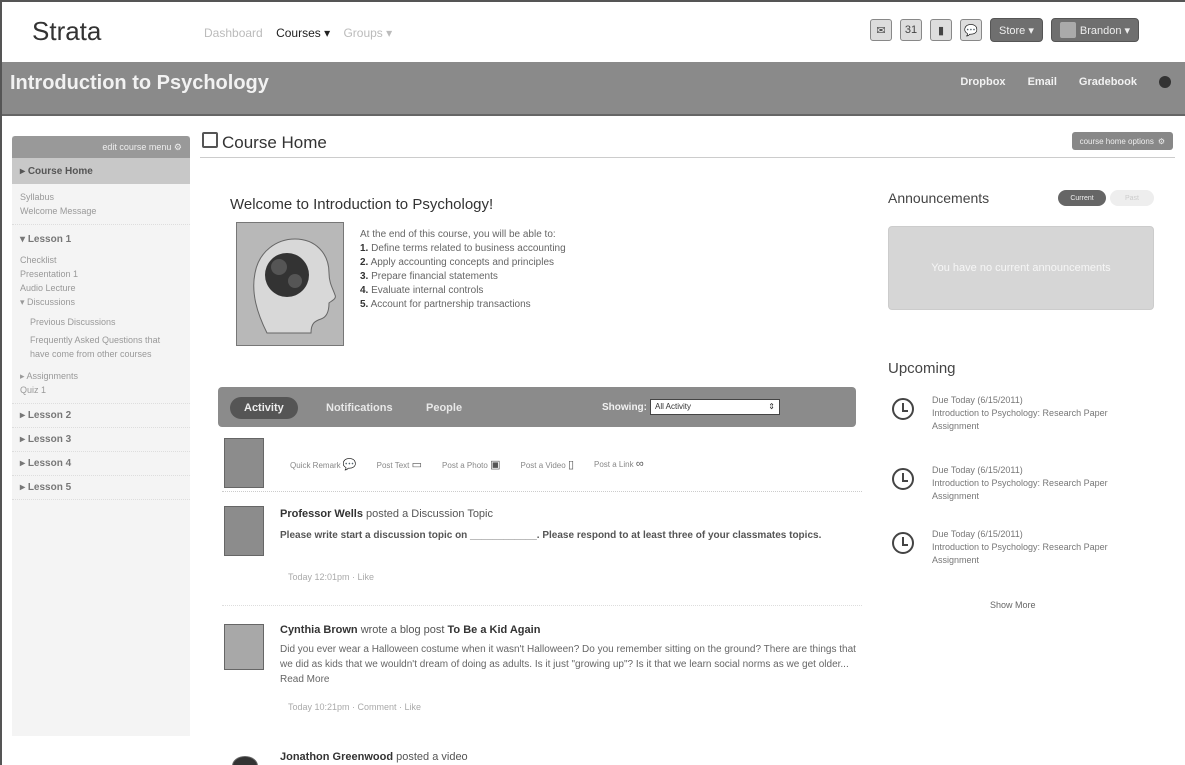 This screenshot has width=1185, height=765. What do you see at coordinates (494, 630) in the screenshot?
I see `feed-post-link: To Be a Kid Again` at bounding box center [494, 630].